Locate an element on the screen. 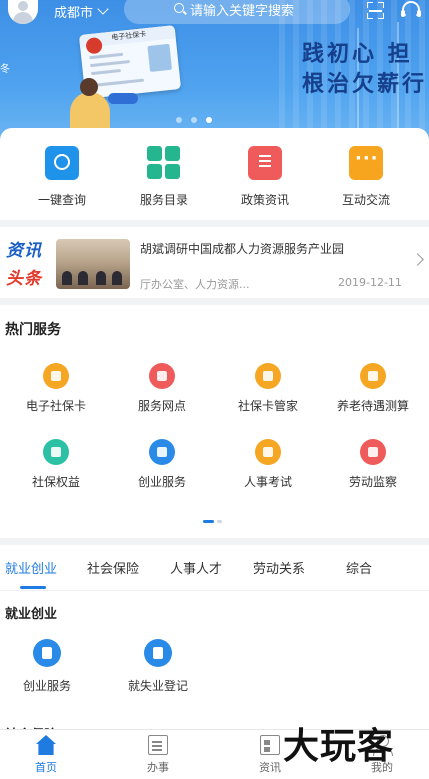 This screenshot has width=429, height=779. briefcase-icon is located at coordinates (158, 653).